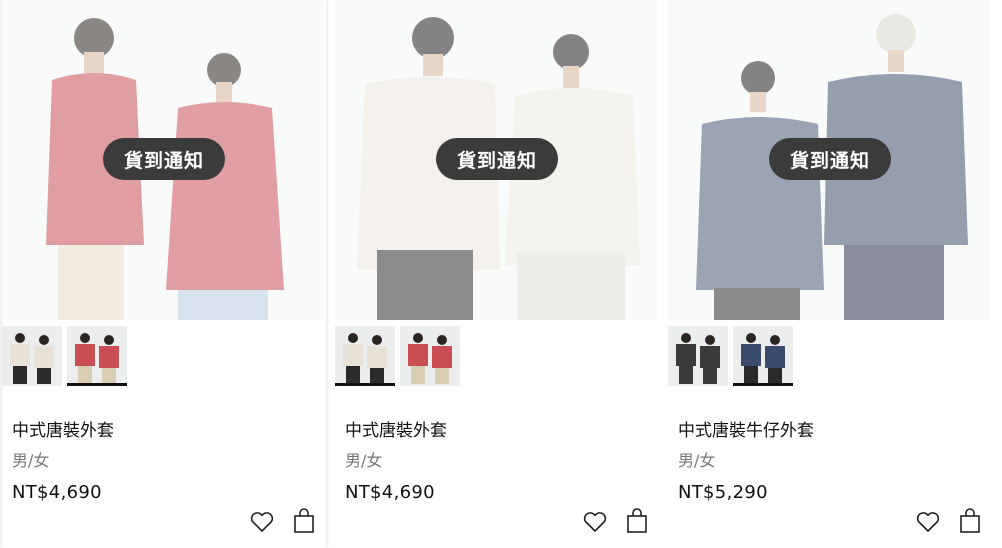 This screenshot has height=548, width=1002. I want to click on product-name: 中式唐裝牛仔外套, so click(746, 428).